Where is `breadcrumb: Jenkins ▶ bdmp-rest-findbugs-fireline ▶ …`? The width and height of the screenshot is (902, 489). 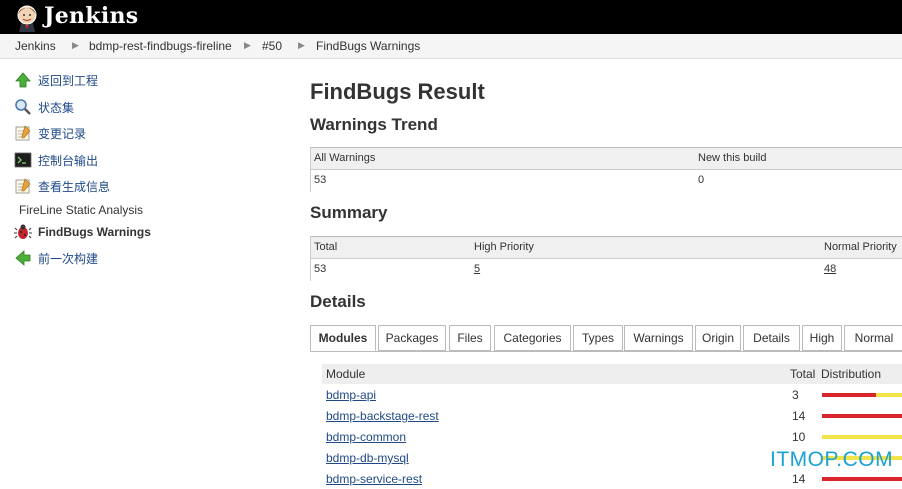
breadcrumb: Jenkins ▶ bdmp-rest-findbugs-fireline ▶ … is located at coordinates (451, 46).